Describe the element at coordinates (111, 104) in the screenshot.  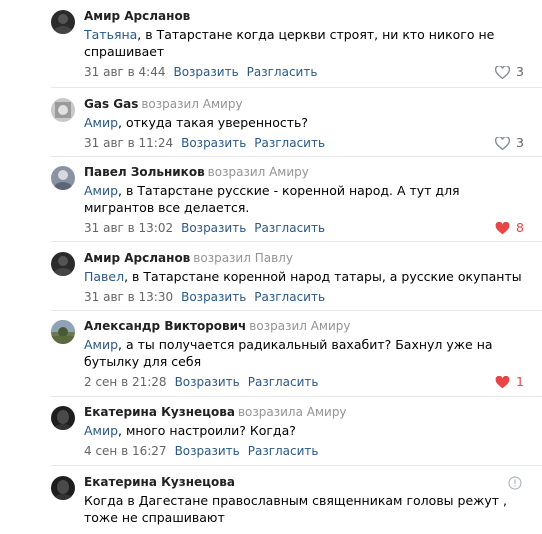
I see `comment-author: Gas Gas` at that location.